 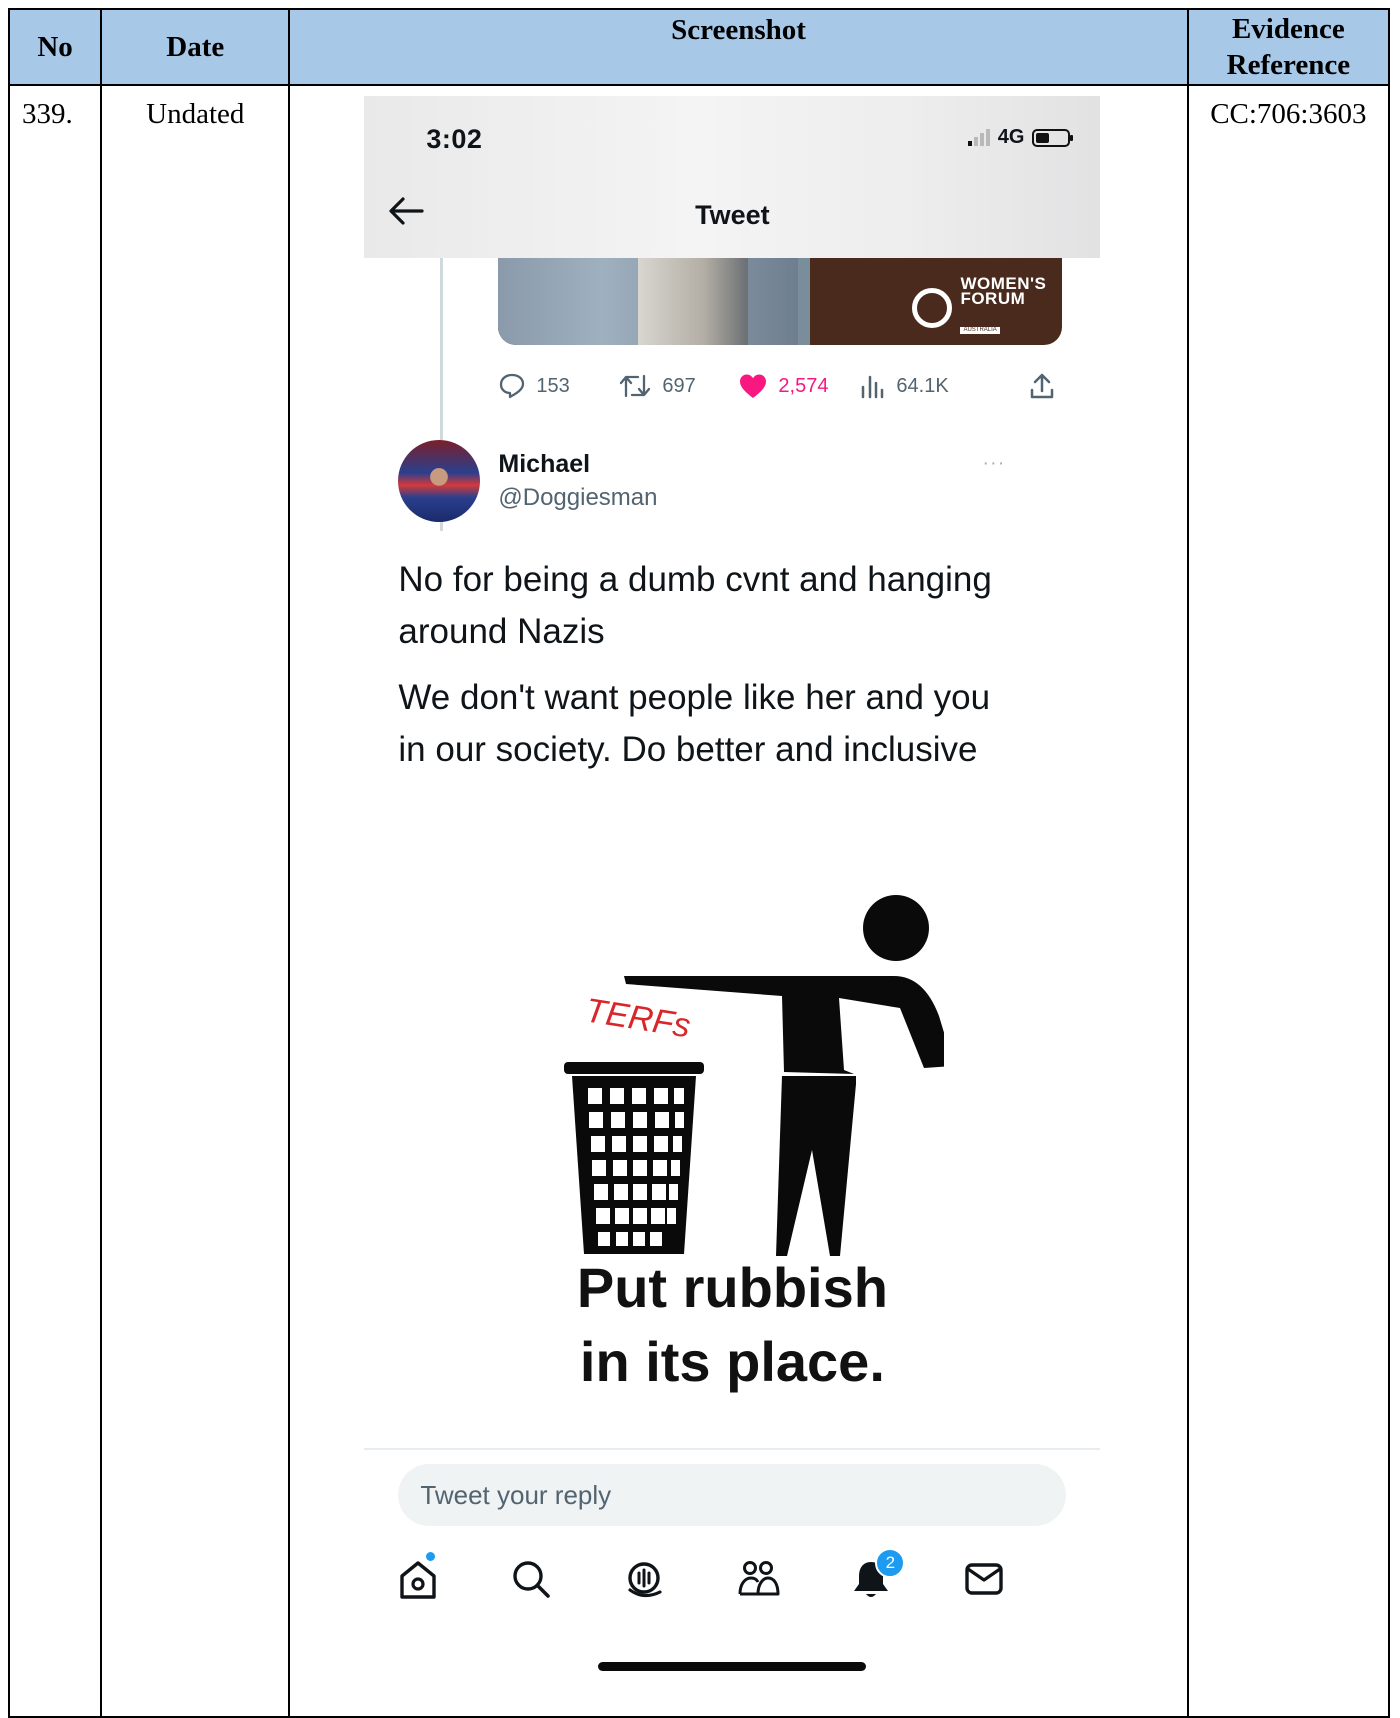 What do you see at coordinates (1288, 901) in the screenshot?
I see `row-evidence-reference: CC:706:3603` at bounding box center [1288, 901].